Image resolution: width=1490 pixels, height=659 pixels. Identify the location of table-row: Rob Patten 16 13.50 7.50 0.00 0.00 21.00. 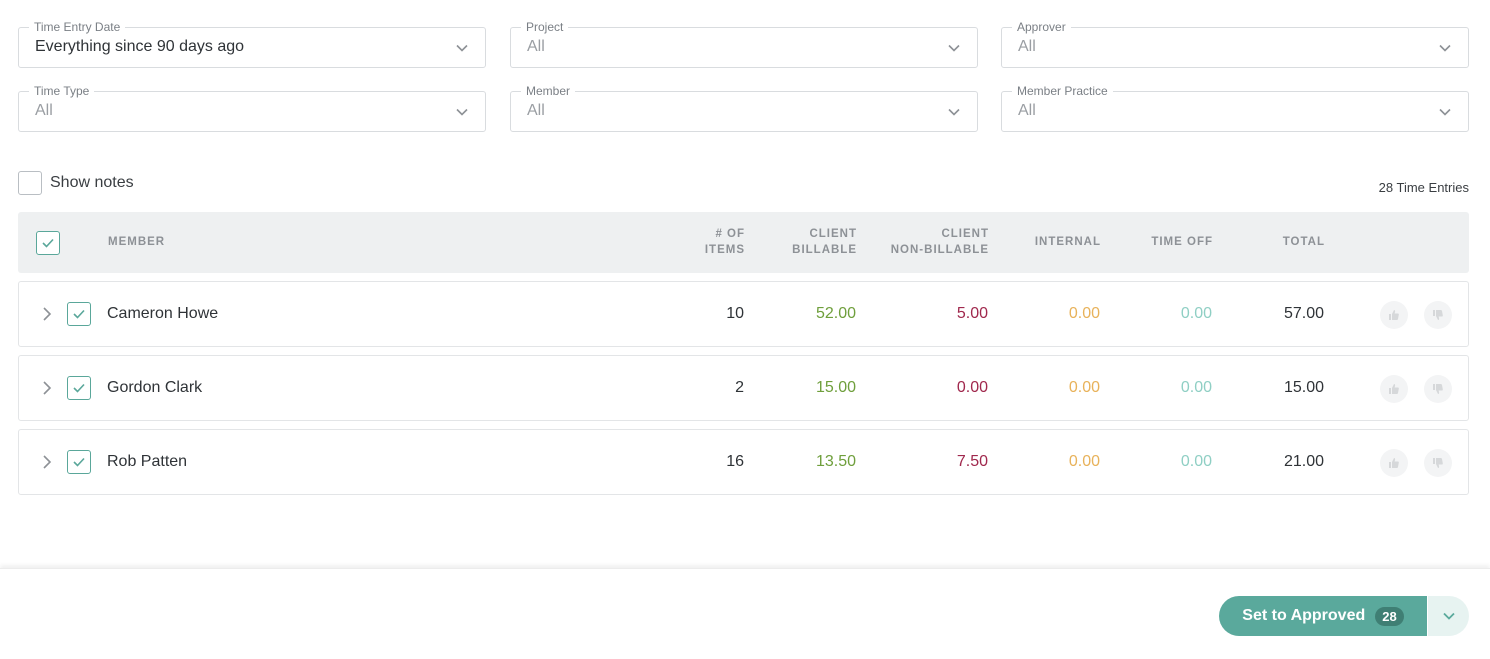
(743, 462).